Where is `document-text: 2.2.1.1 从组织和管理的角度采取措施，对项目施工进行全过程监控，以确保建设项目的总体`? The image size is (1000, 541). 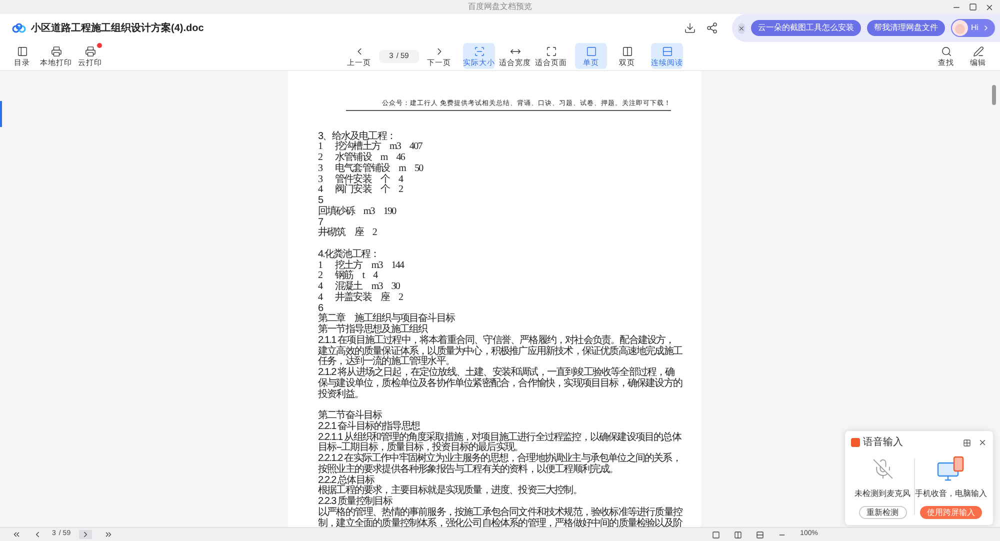
document-text: 2.2.1.1 从组织和管理的角度采取措施，对项目施工进行全过程监控，以确保建设项目的总体 is located at coordinates (499, 437).